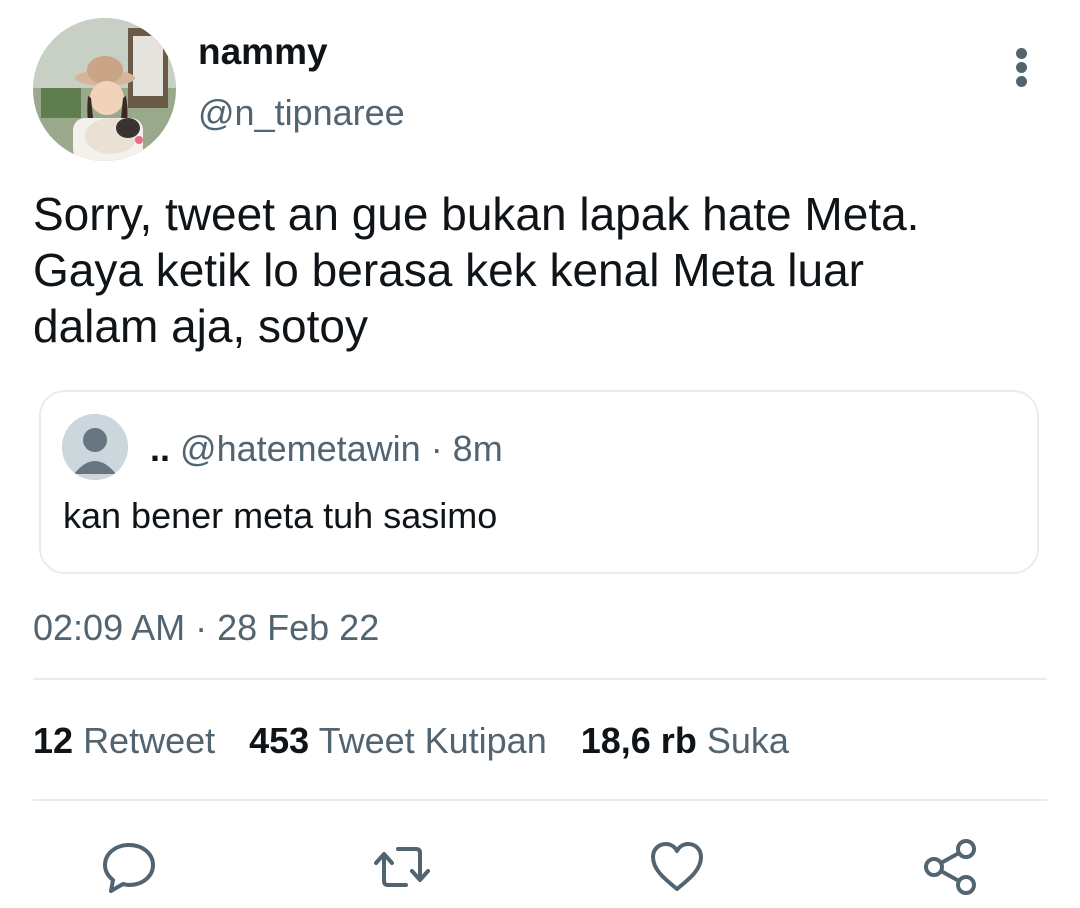  I want to click on quotes-stat: 453 Tweet Kutipan, so click(398, 741).